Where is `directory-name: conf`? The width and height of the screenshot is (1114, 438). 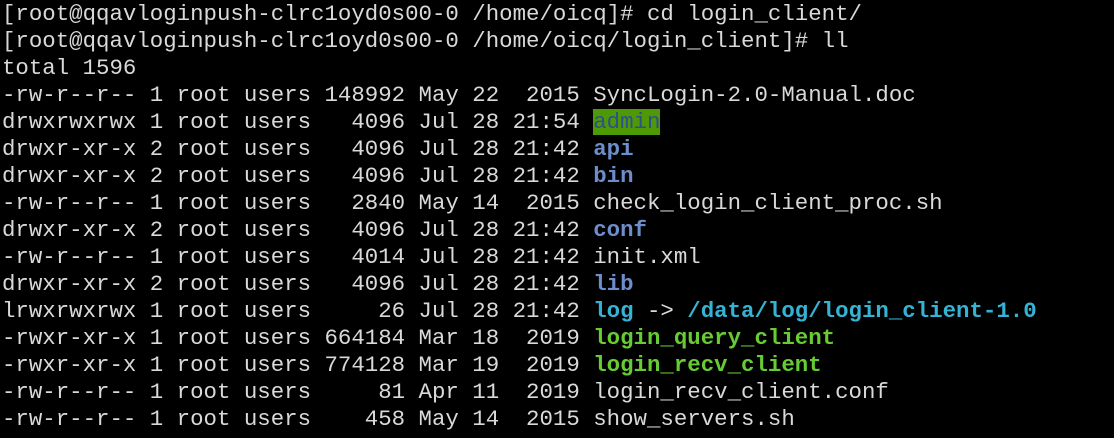 directory-name: conf is located at coordinates (620, 230).